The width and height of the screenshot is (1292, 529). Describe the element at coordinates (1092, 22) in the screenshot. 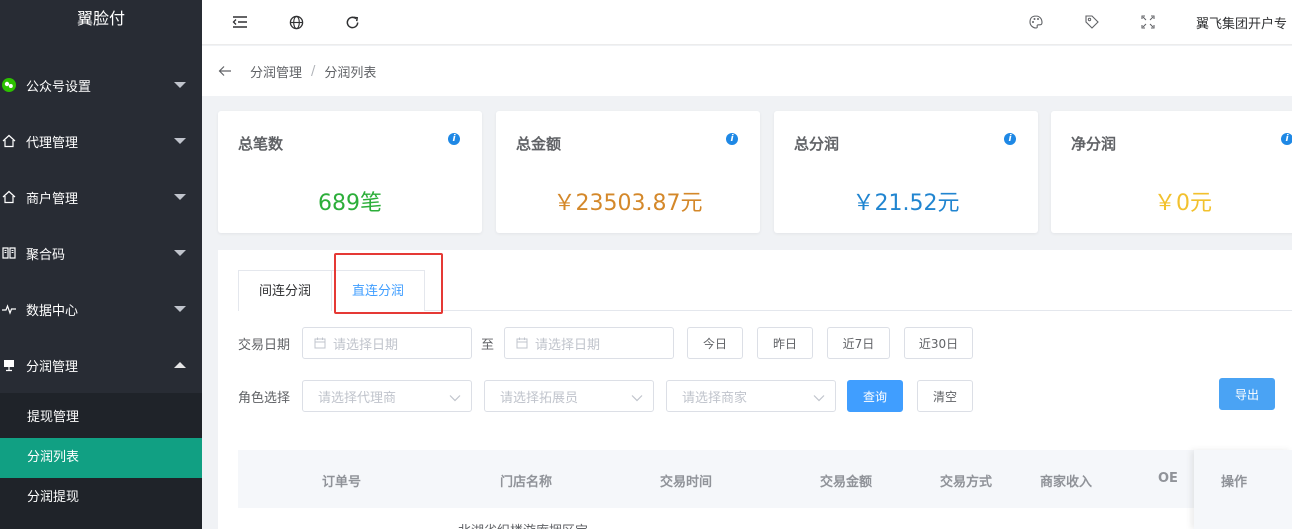

I see `tag-icon` at that location.